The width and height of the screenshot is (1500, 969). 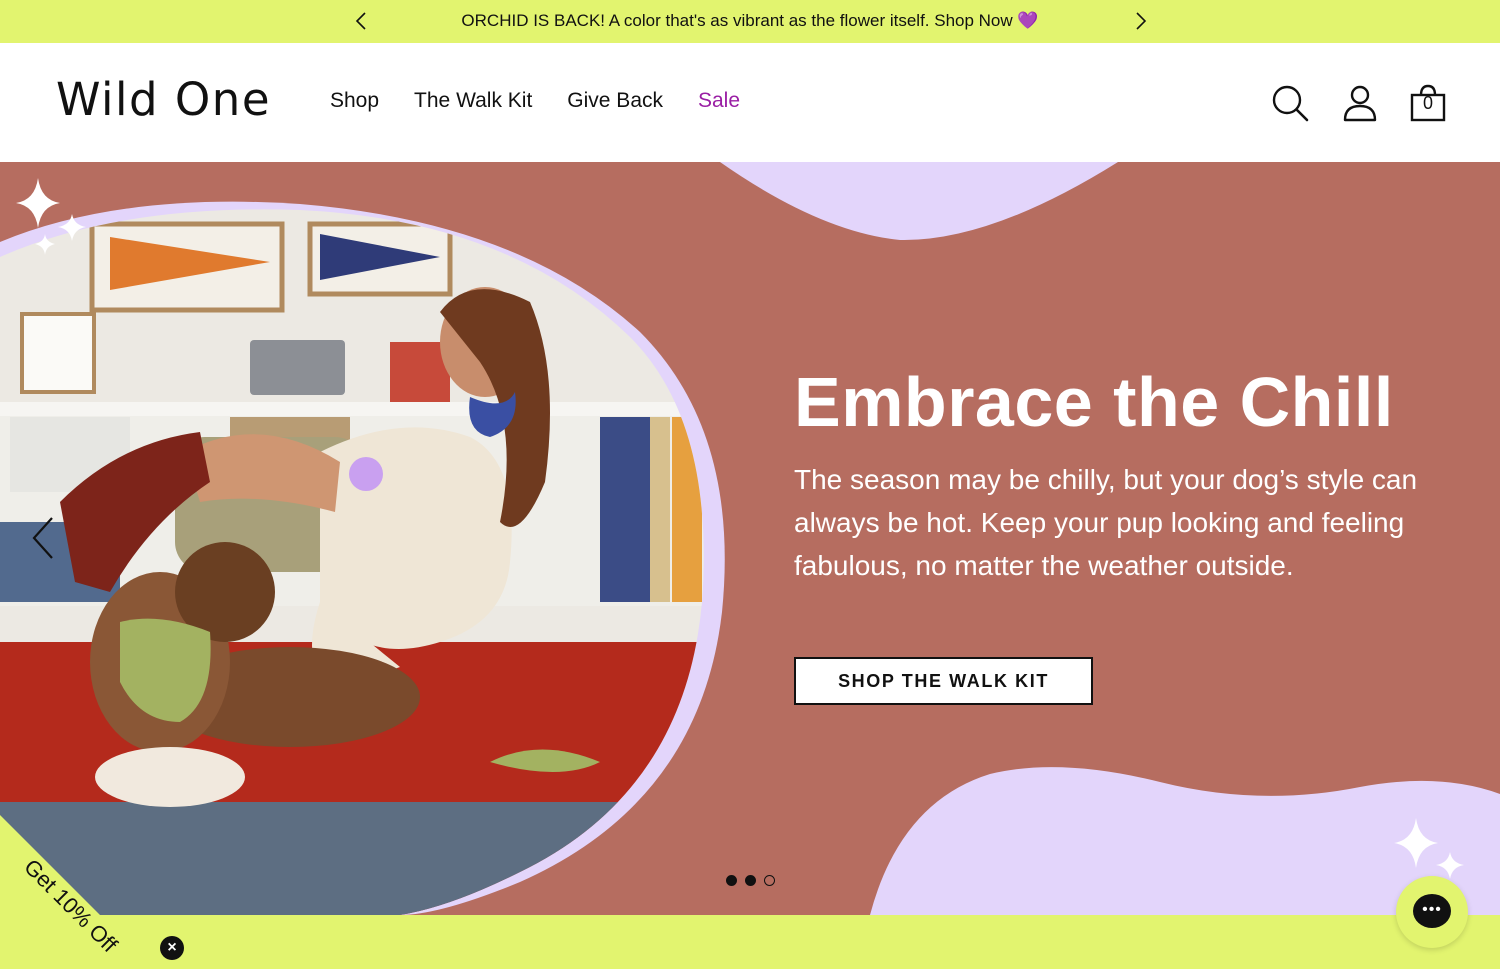 What do you see at coordinates (719, 101) in the screenshot?
I see `nav-item-sale: Sale` at bounding box center [719, 101].